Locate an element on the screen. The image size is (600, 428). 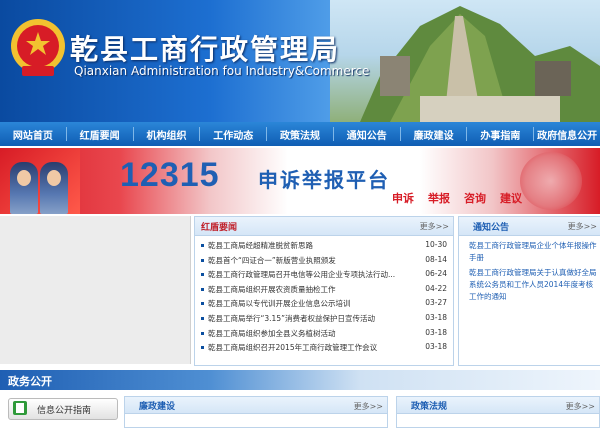
nav-item-policy: 政策法规 is located at coordinates (300, 134).